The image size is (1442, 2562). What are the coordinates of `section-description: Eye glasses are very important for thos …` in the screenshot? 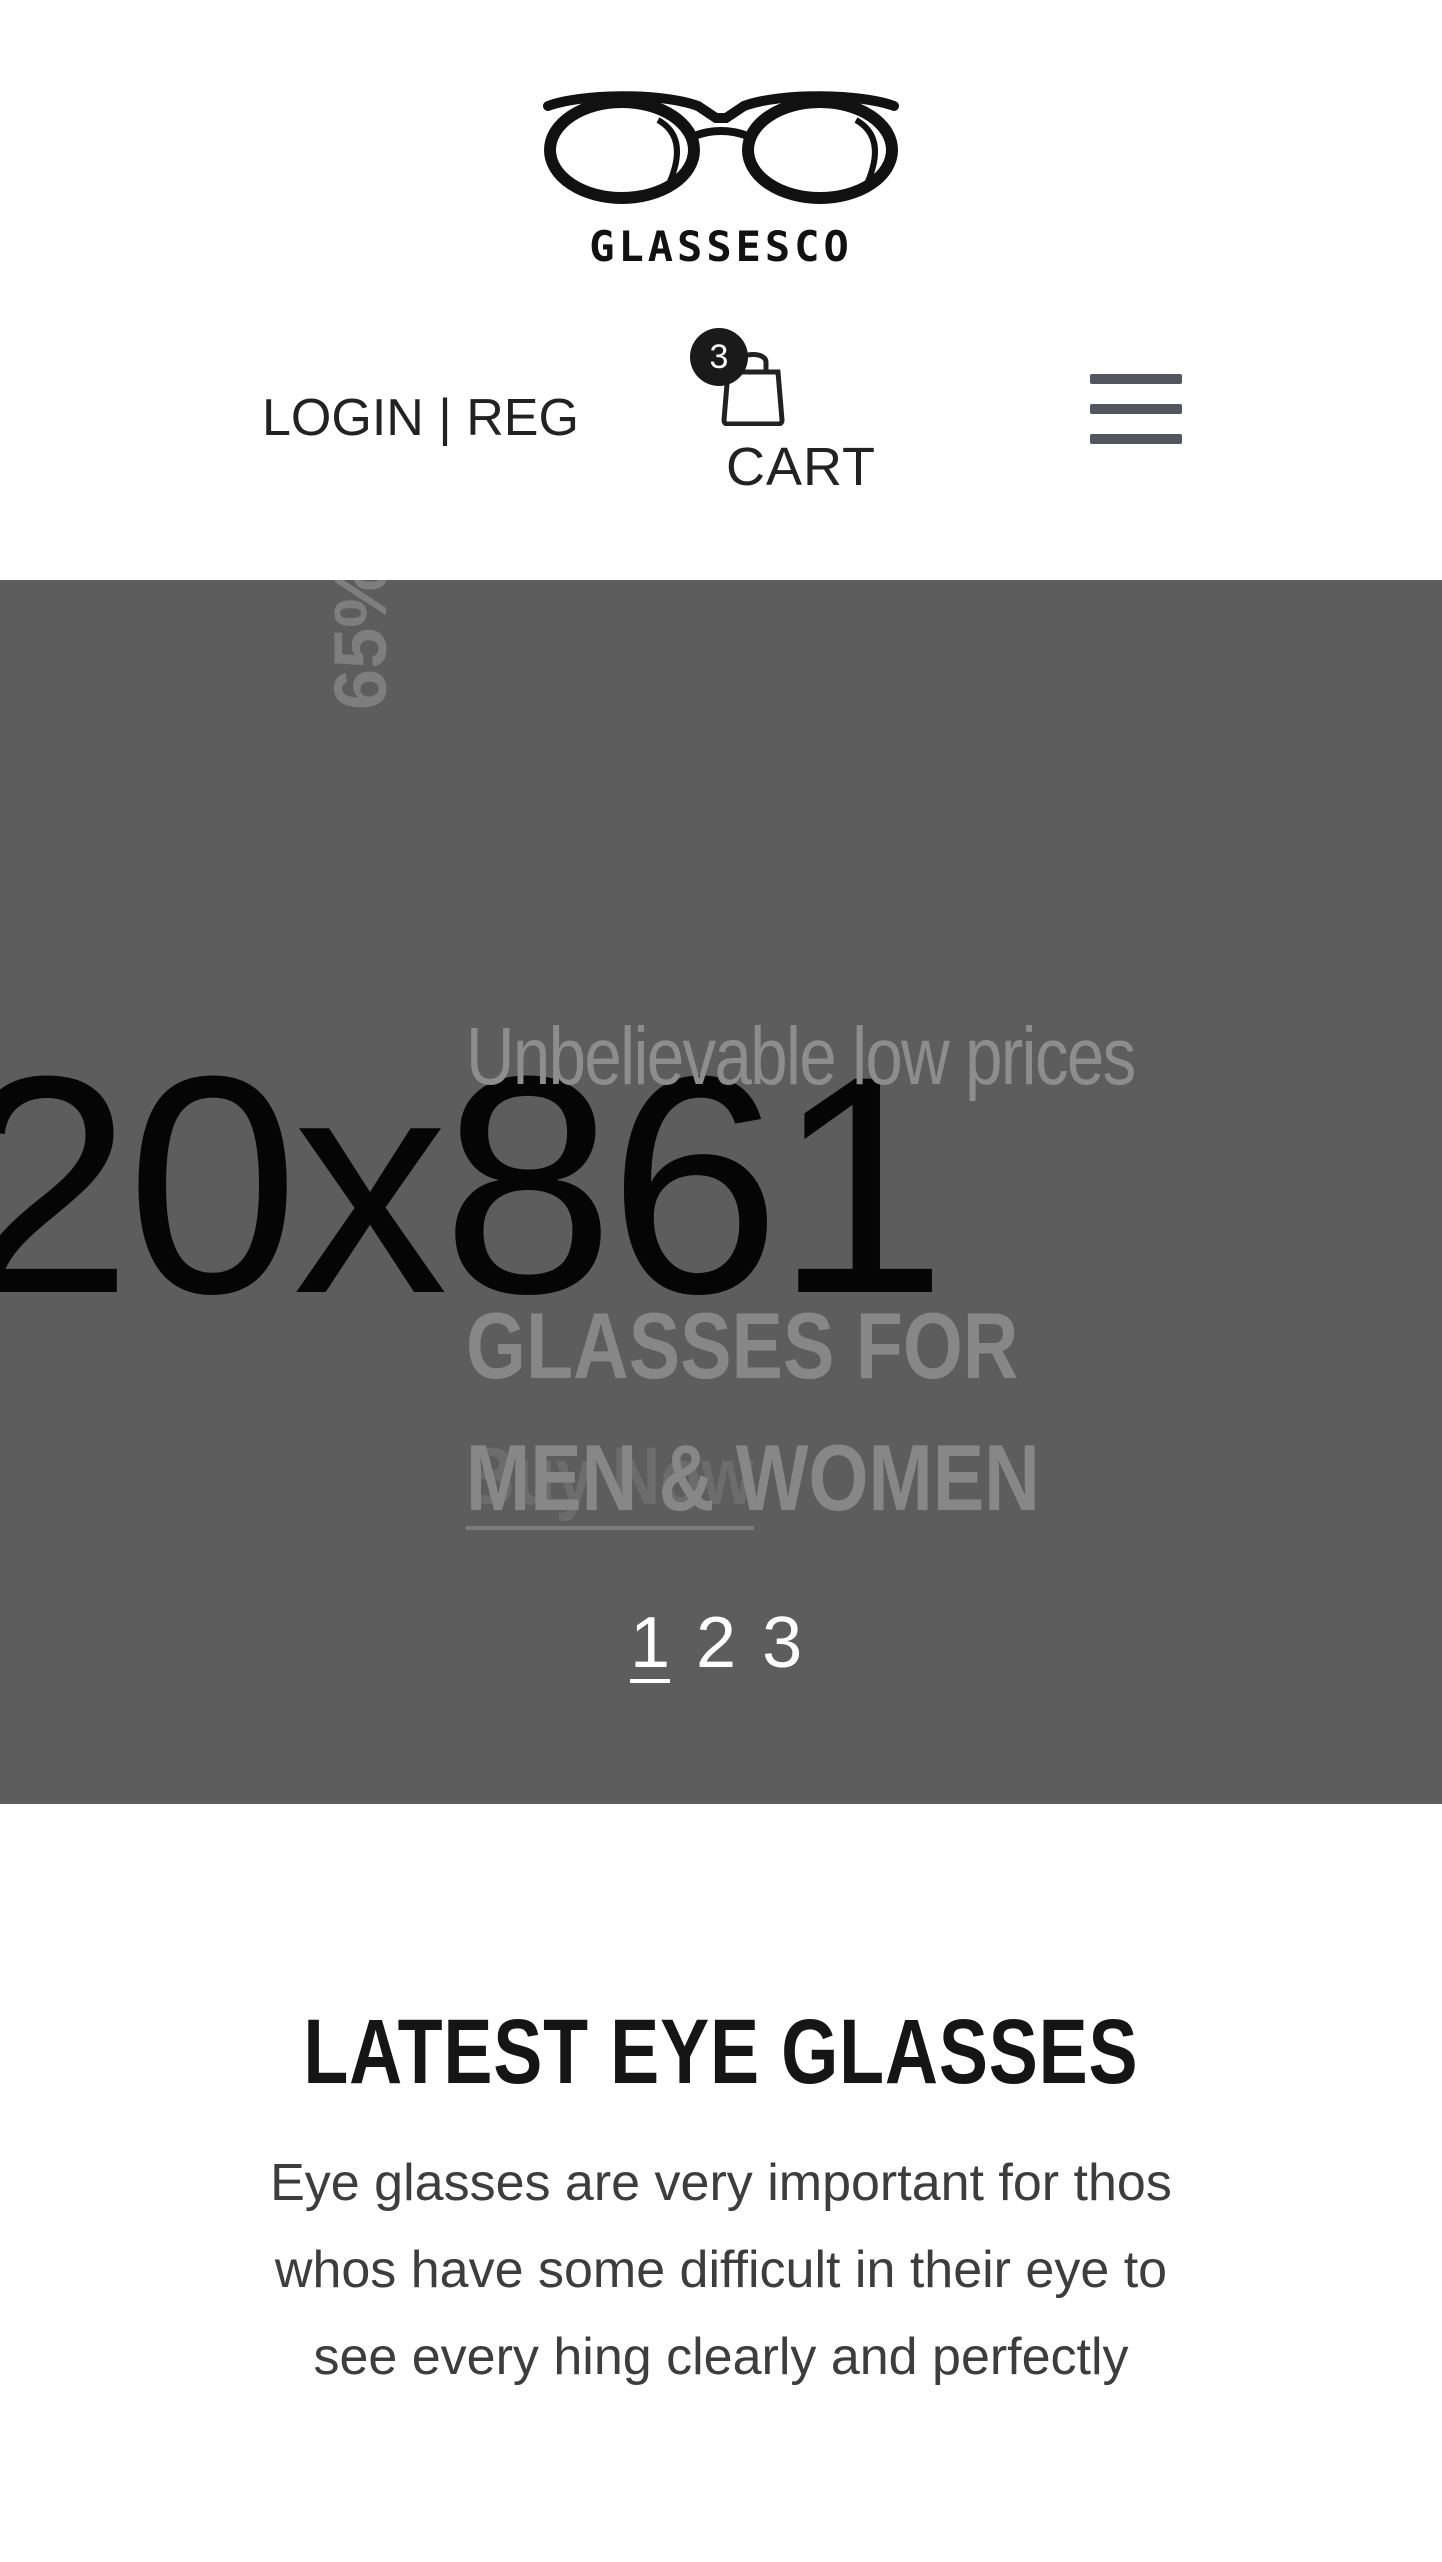 It's located at (721, 2270).